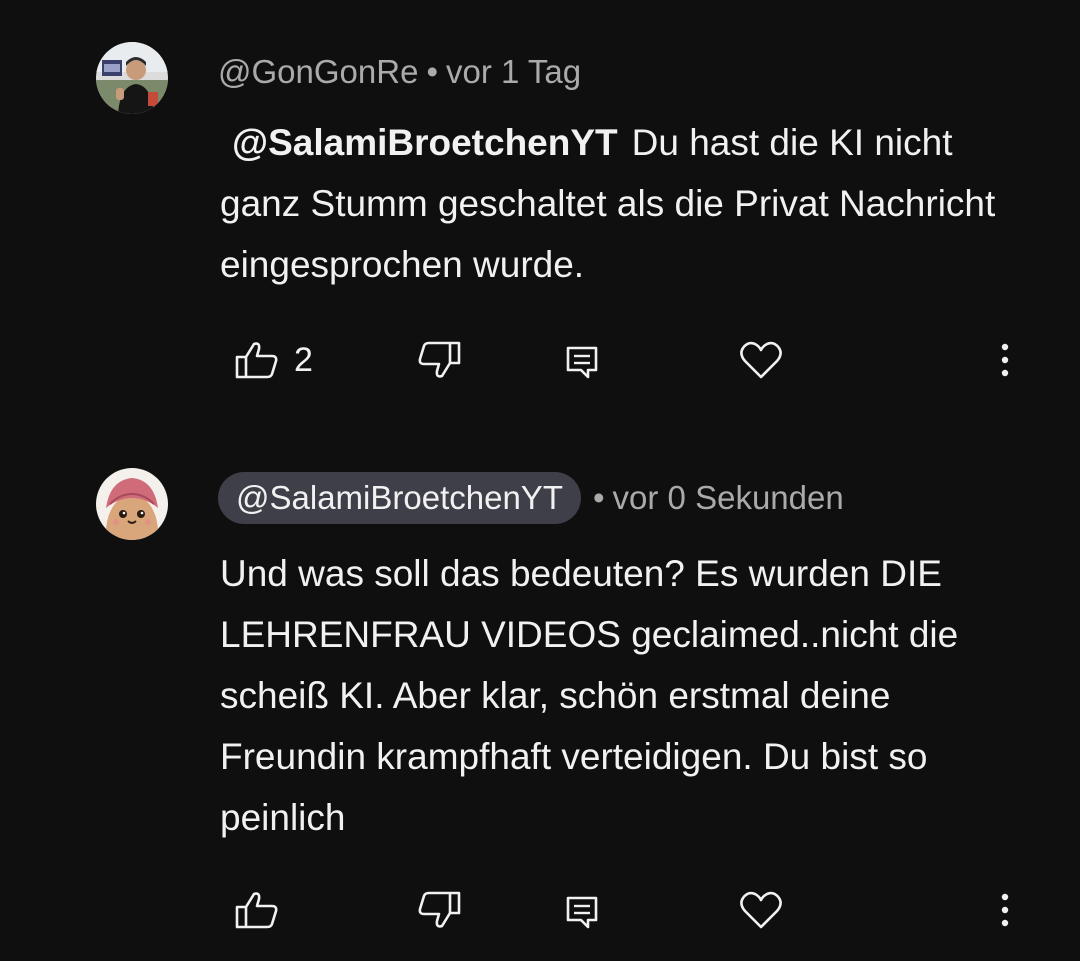 The width and height of the screenshot is (1080, 961). What do you see at coordinates (318, 72) in the screenshot?
I see `comment-author: @GonGonRe` at bounding box center [318, 72].